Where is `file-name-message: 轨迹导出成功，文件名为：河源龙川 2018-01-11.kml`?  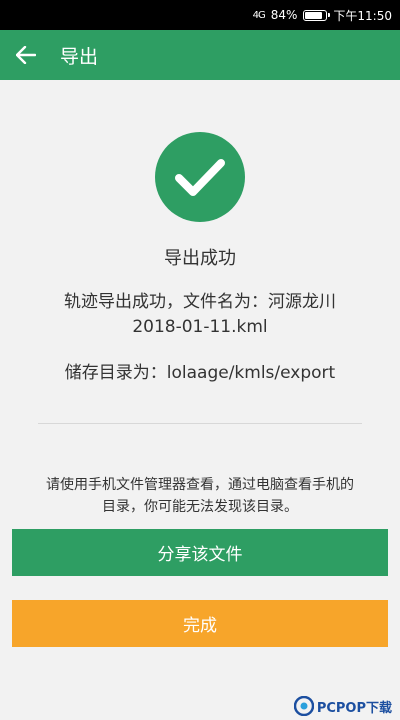
file-name-message: 轨迹导出成功，文件名为：河源龙川 2018-01-11.kml is located at coordinates (200, 315).